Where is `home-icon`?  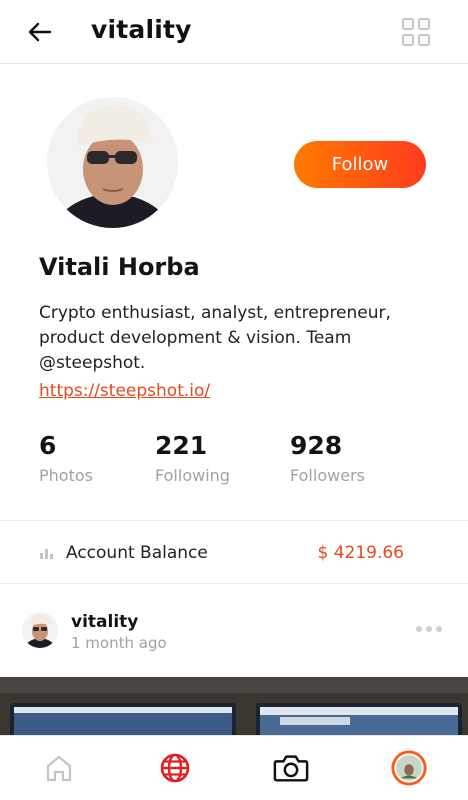 home-icon is located at coordinates (59, 768).